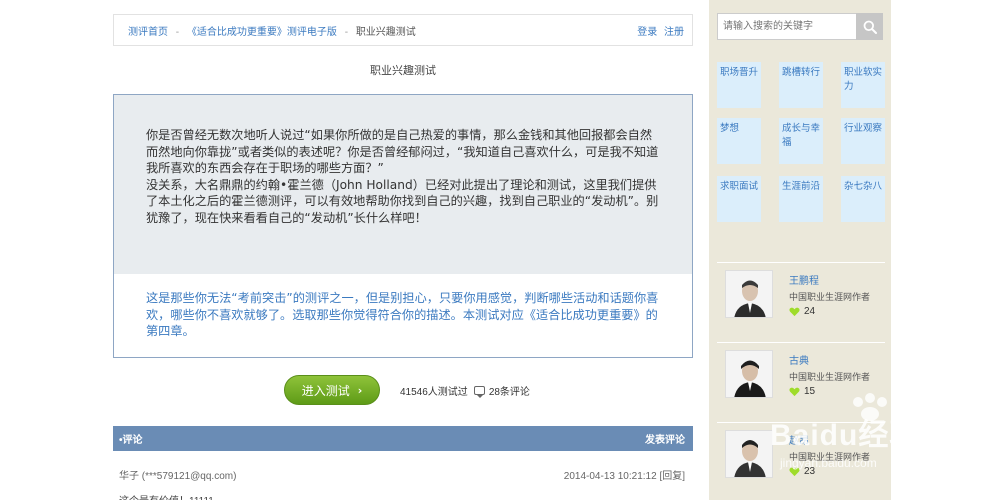 The image size is (1000, 500). I want to click on category-tile: 成长与幸福, so click(801, 141).